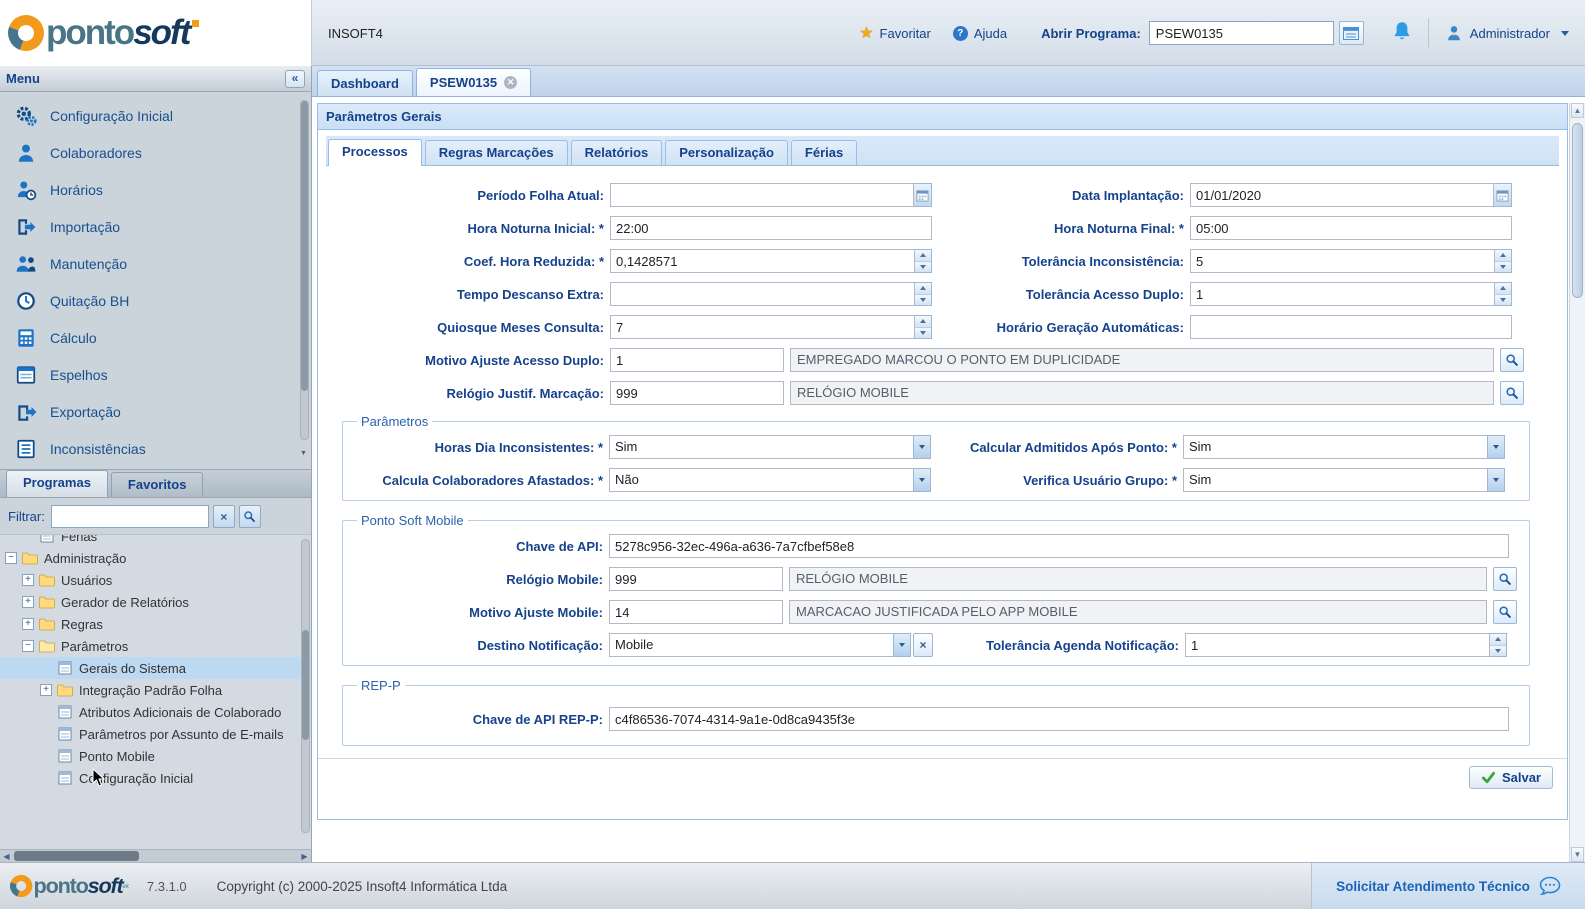 The image size is (1585, 909). I want to click on tree-item-clipped: Férias, so click(155, 541).